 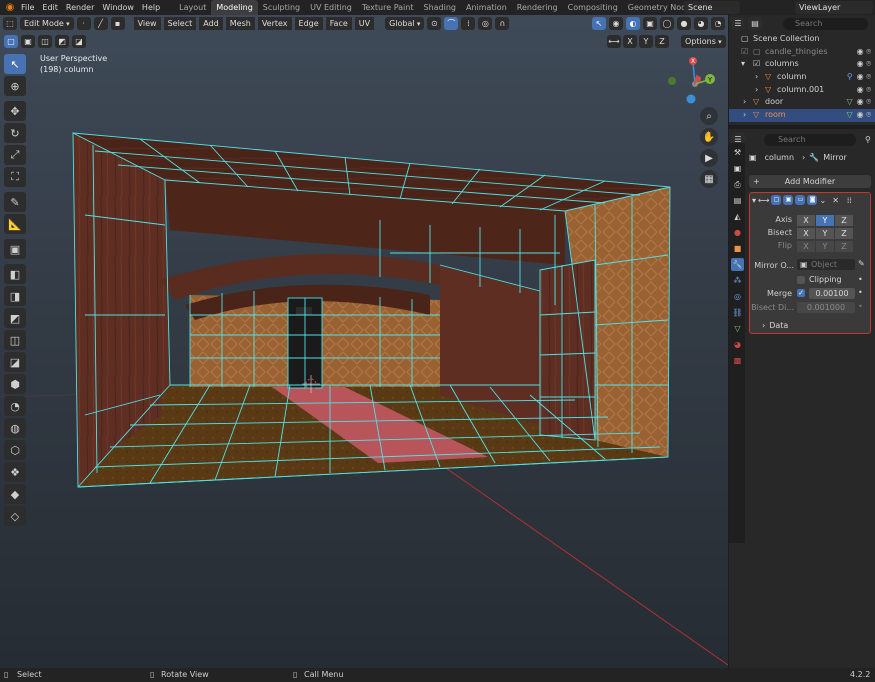 What do you see at coordinates (718, 23) in the screenshot?
I see `shading-rendered-icon: ◔` at bounding box center [718, 23].